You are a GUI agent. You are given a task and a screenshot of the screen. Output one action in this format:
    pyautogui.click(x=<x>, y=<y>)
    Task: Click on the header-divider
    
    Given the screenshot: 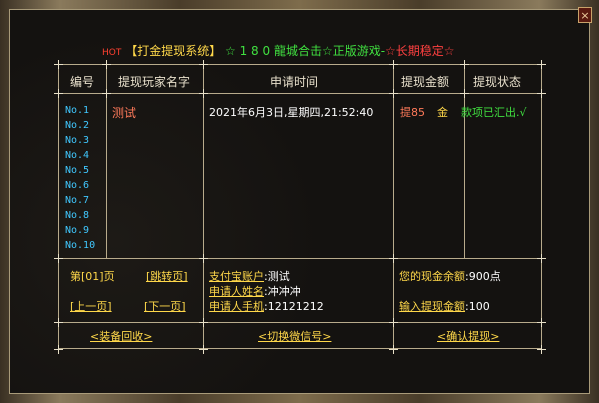 What is the action you would take?
    pyautogui.click(x=300, y=93)
    